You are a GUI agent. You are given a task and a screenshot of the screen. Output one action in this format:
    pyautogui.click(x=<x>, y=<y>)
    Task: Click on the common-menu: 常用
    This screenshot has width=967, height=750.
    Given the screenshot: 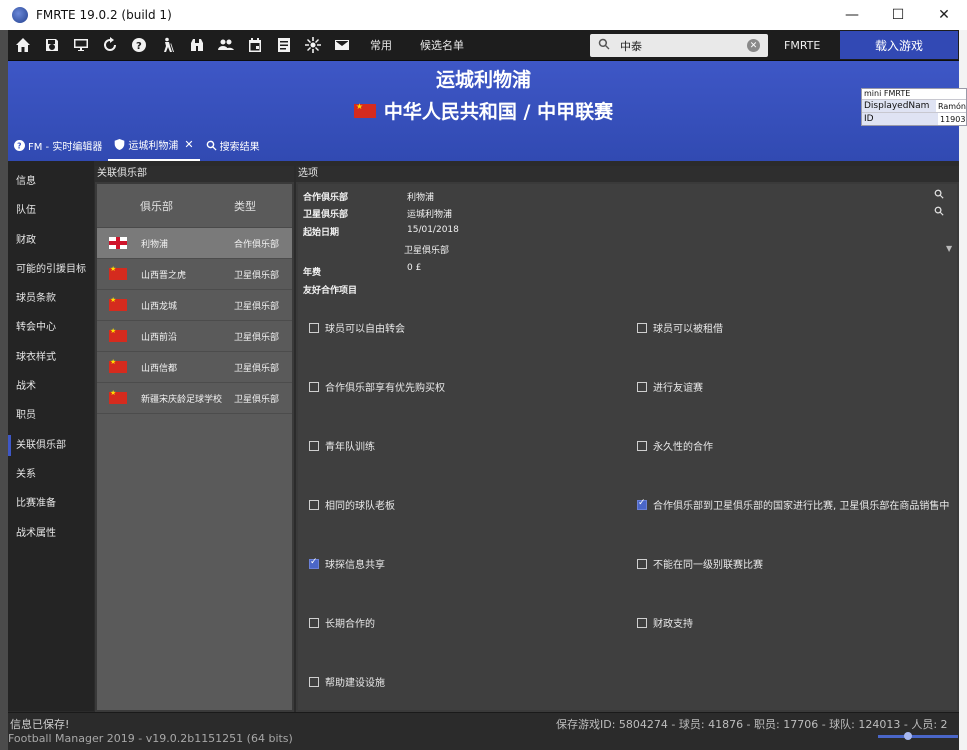 What is the action you would take?
    pyautogui.click(x=381, y=45)
    